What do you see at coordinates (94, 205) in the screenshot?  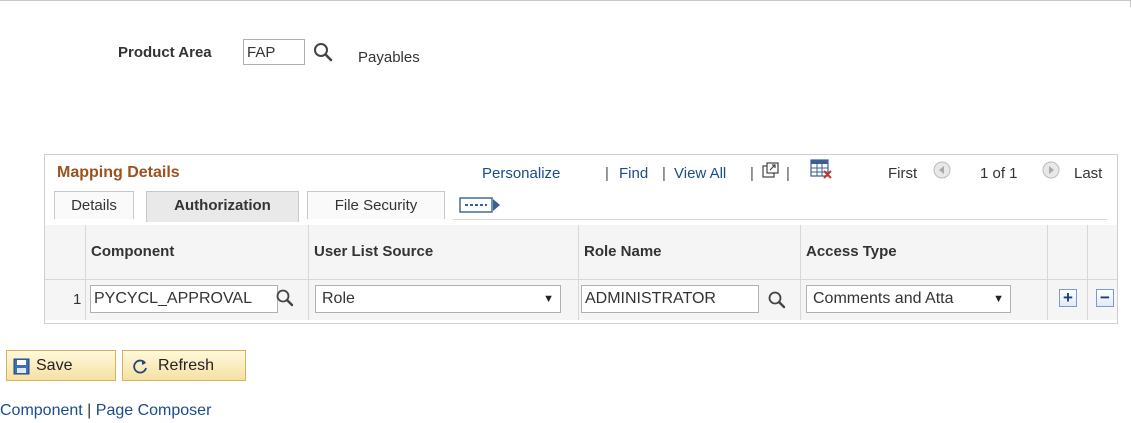 I see `tab-details: Details` at bounding box center [94, 205].